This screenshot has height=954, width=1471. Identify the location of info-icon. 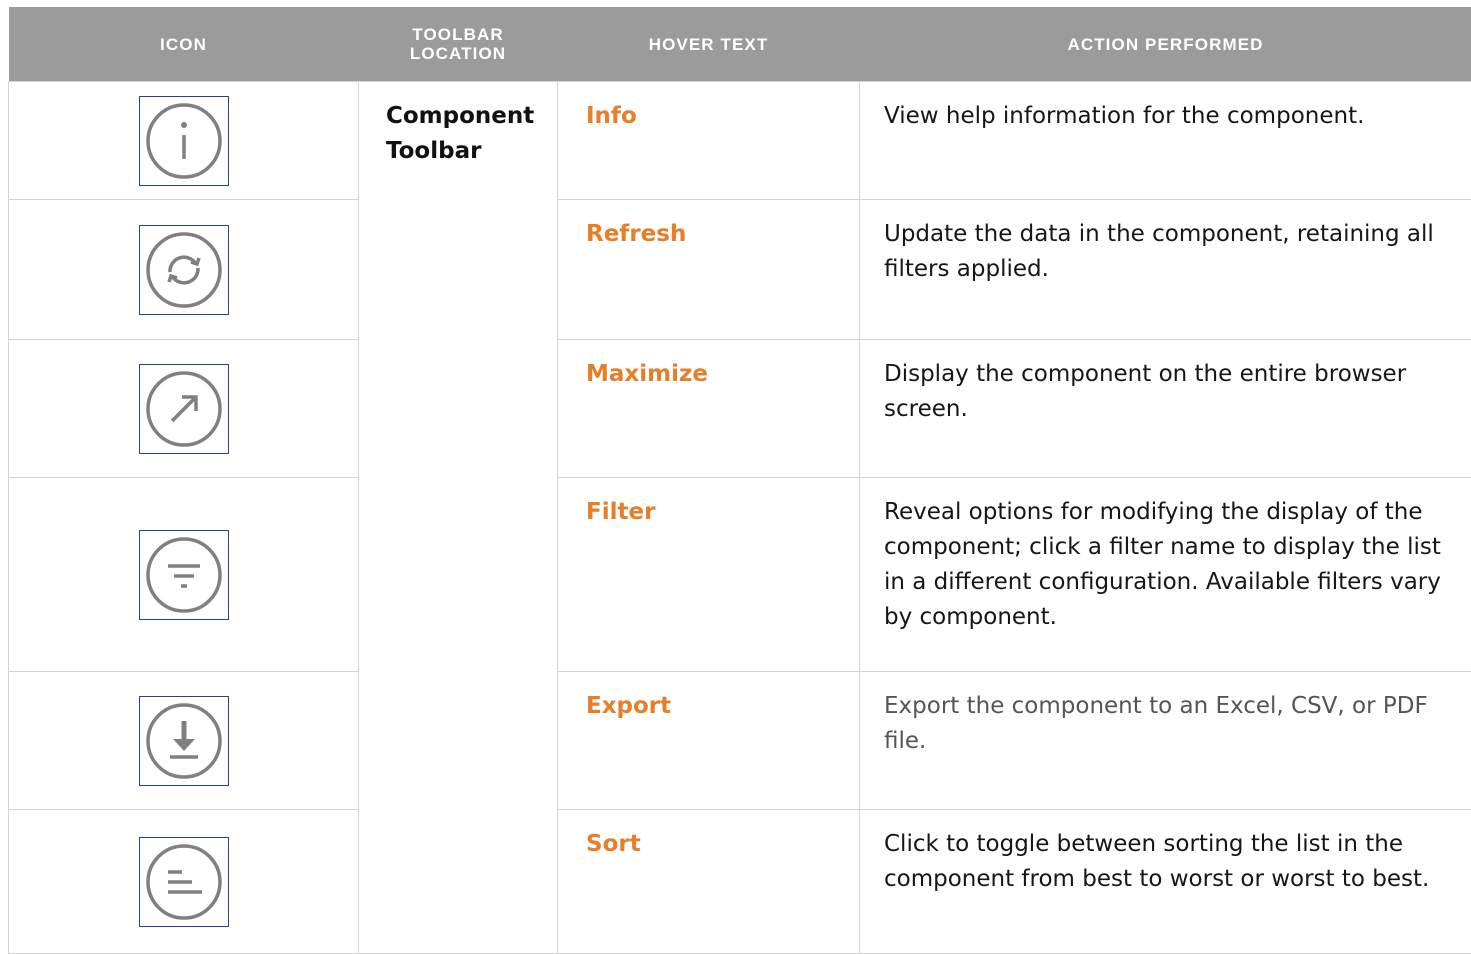
(184, 141).